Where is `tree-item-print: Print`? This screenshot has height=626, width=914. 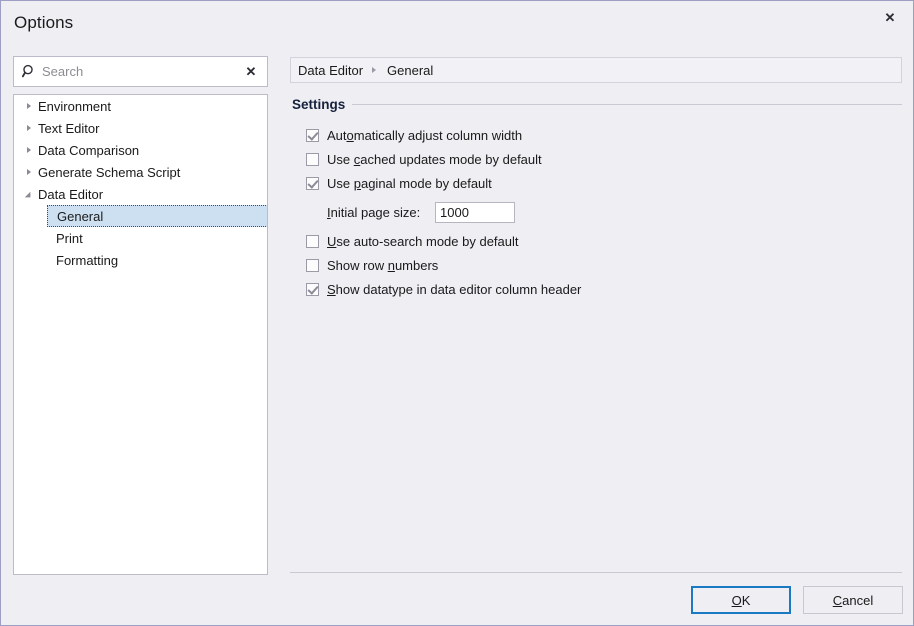 tree-item-print: Print is located at coordinates (140, 238).